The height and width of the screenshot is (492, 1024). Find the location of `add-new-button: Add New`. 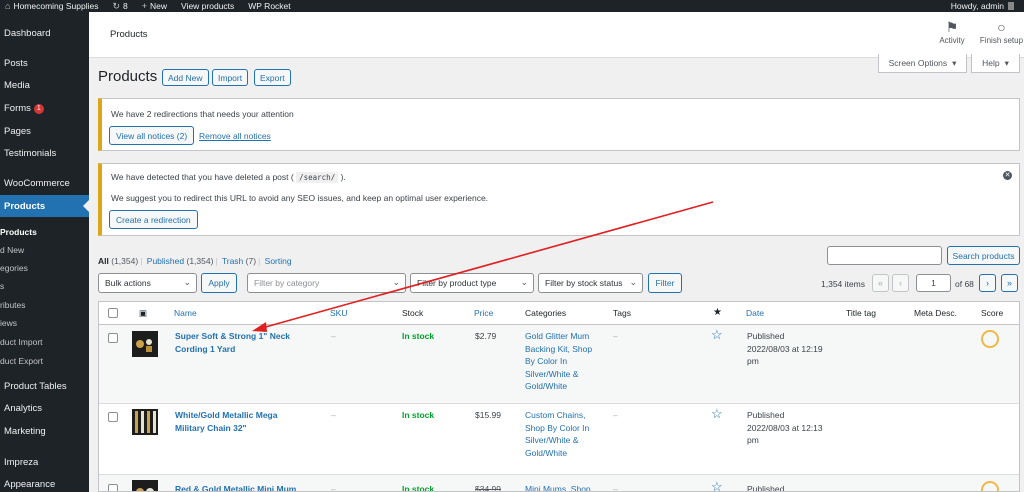

add-new-button: Add New is located at coordinates (185, 77).